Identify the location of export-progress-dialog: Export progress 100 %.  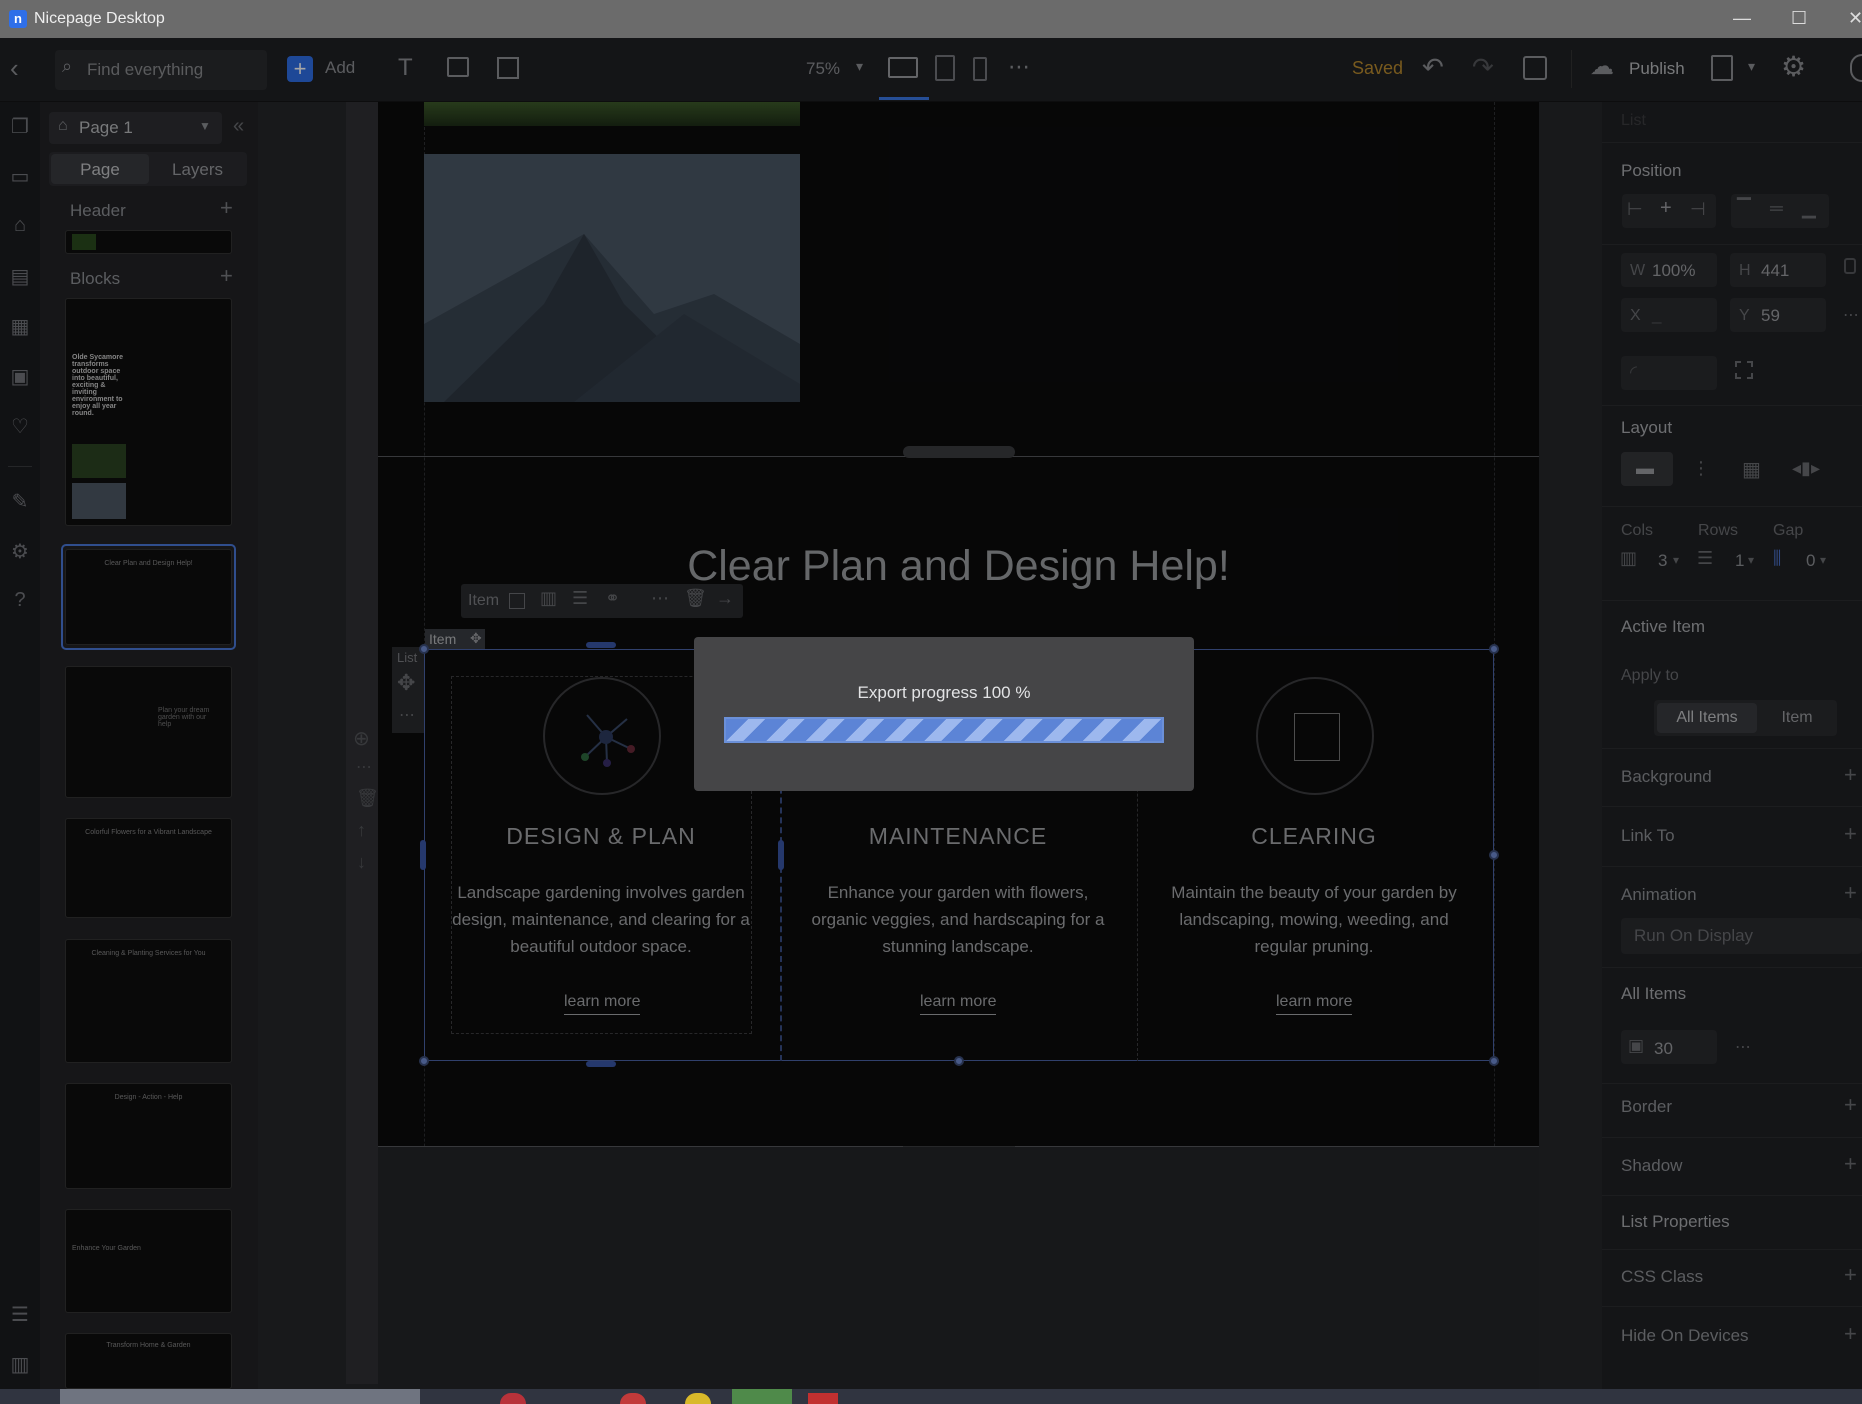
(944, 714).